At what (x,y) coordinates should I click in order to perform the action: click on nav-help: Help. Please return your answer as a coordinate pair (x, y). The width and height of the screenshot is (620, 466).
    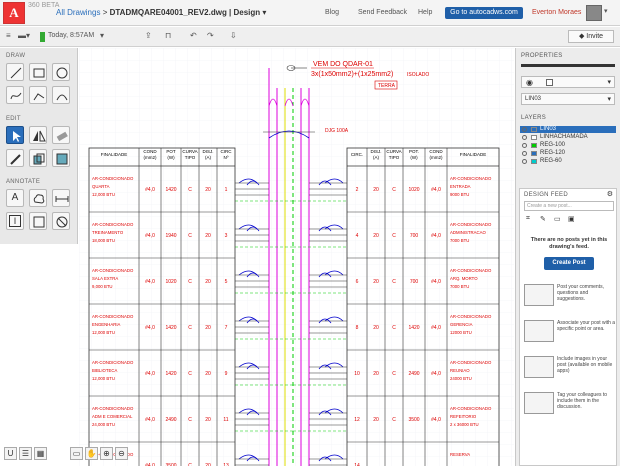
    Looking at the image, I should click on (425, 12).